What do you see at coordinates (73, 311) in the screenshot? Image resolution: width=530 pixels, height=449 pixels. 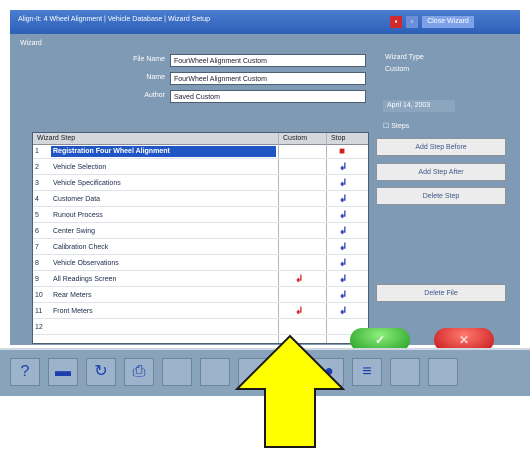 I see `step-label: Front Meters` at bounding box center [73, 311].